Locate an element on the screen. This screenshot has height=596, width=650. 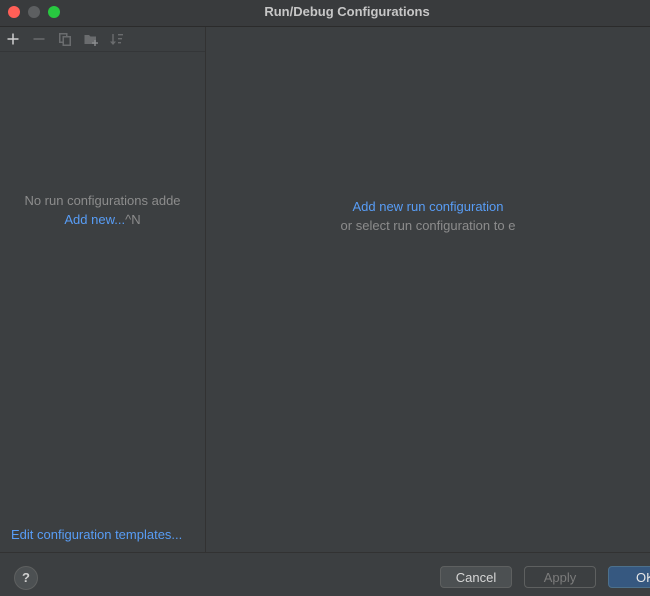
help-button: ? is located at coordinates (26, 578).